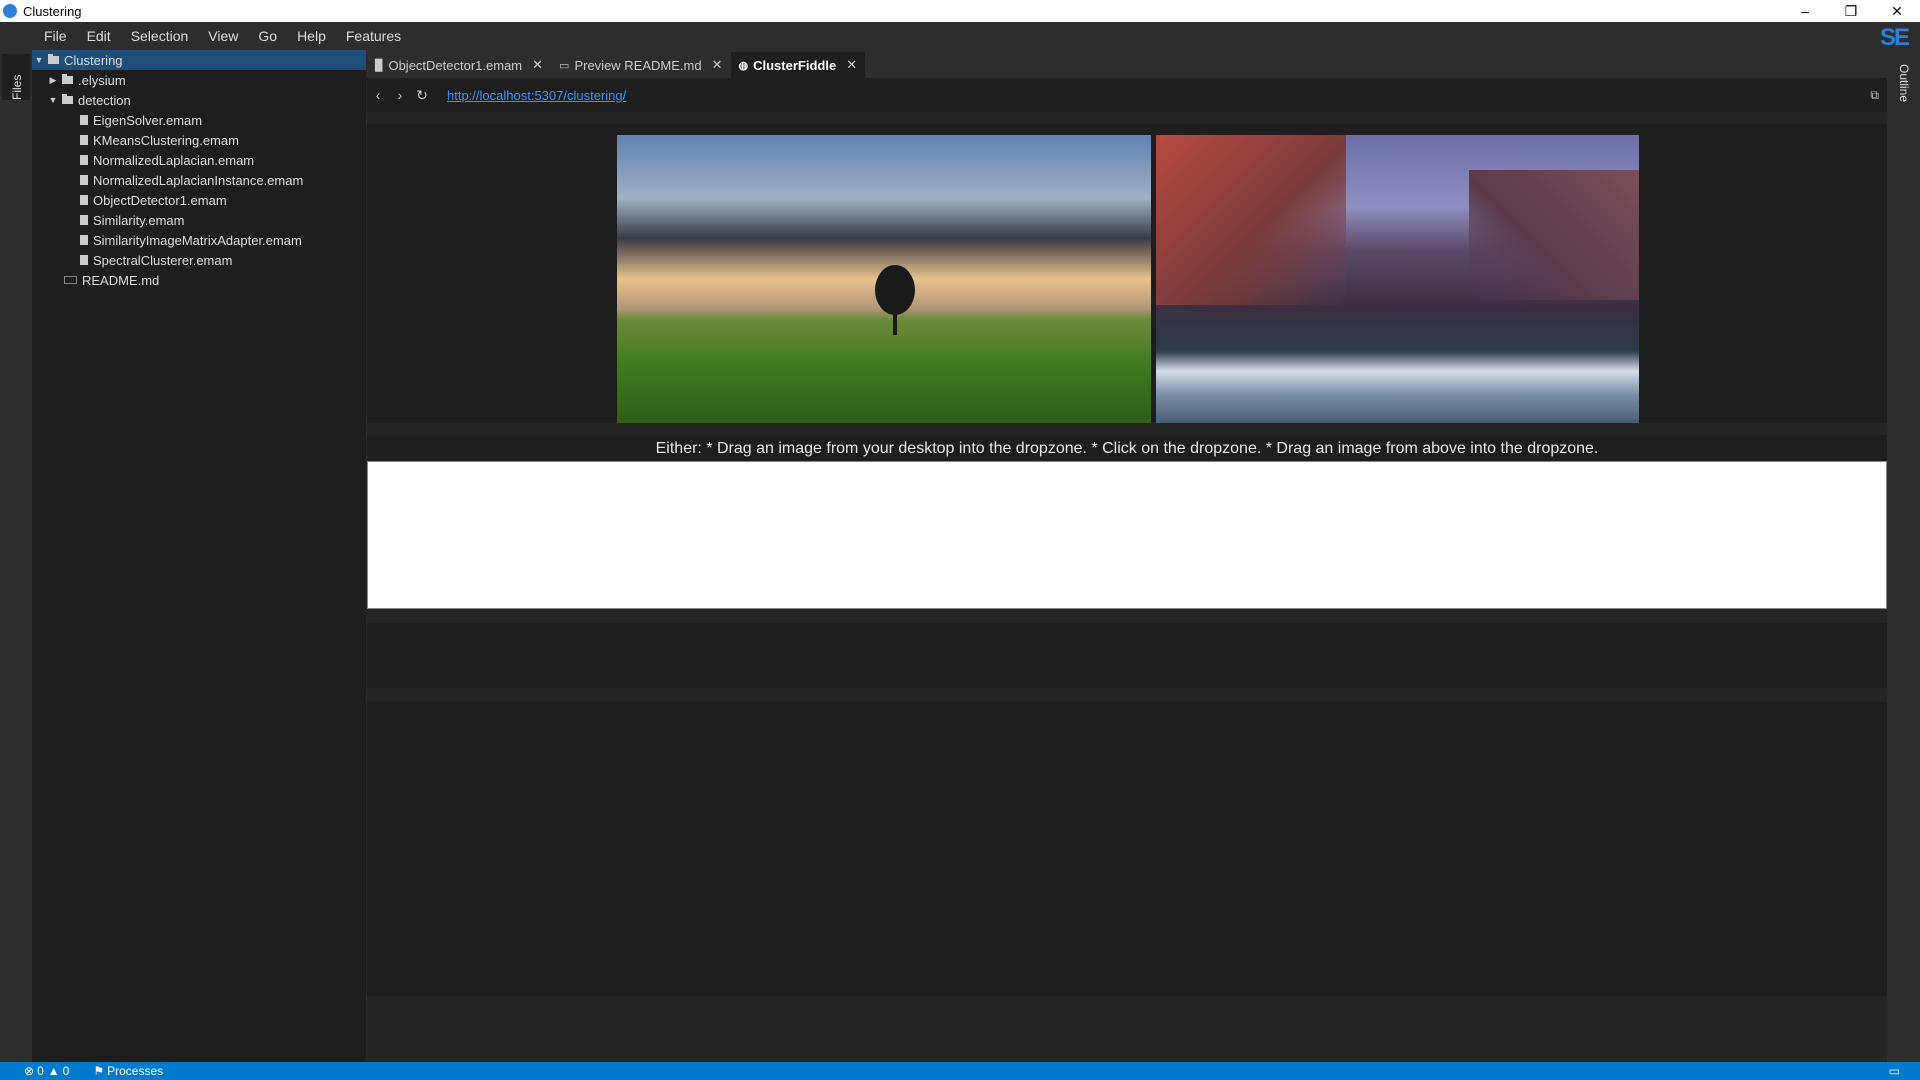 This screenshot has width=1920, height=1080. I want to click on tree-item-label: KMeansClustering.emam, so click(166, 140).